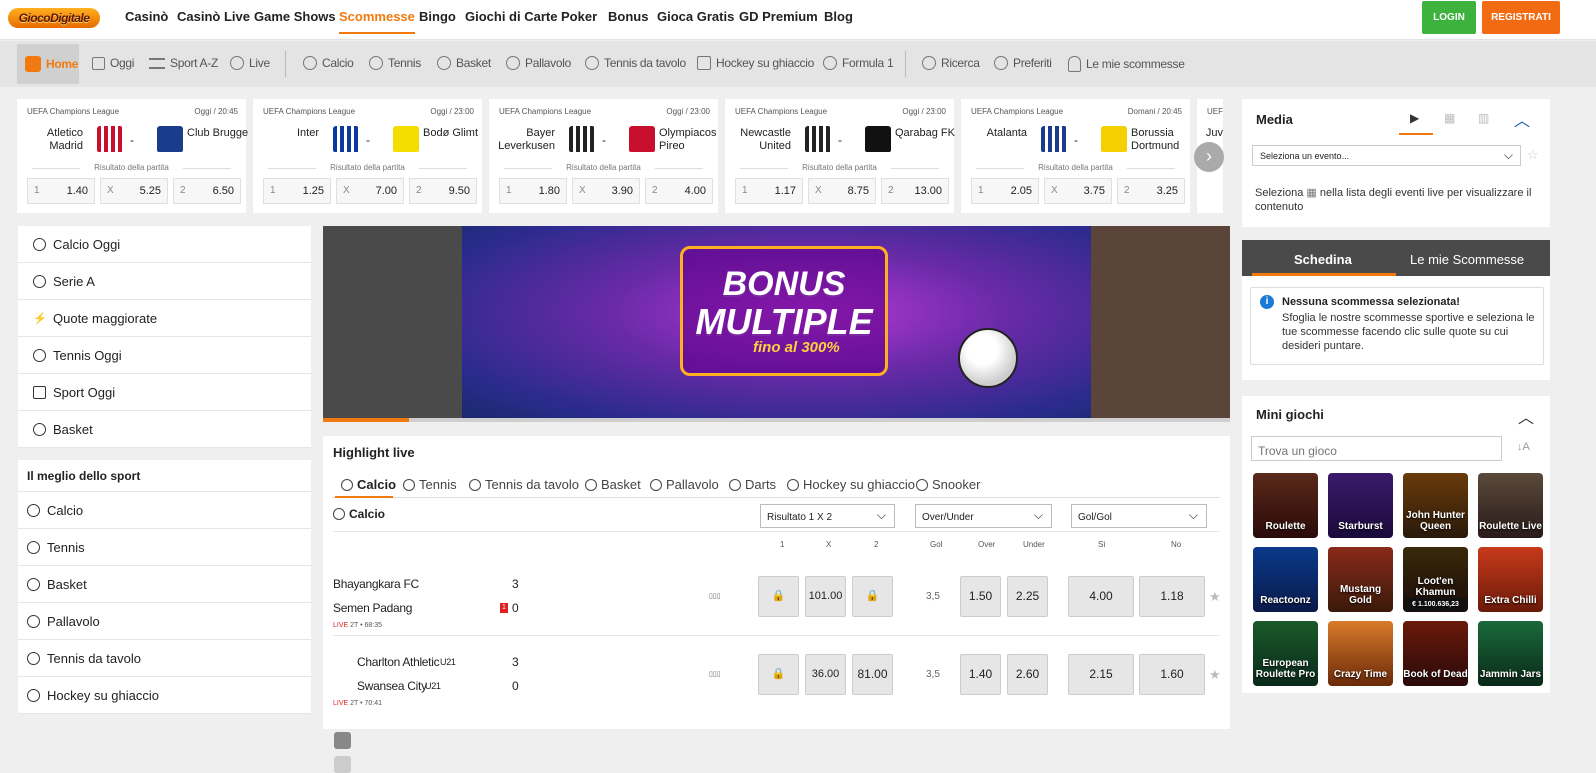 This screenshot has width=1596, height=773. What do you see at coordinates (1209, 157) in the screenshot?
I see `carousel-next-arrow-icon: ›` at bounding box center [1209, 157].